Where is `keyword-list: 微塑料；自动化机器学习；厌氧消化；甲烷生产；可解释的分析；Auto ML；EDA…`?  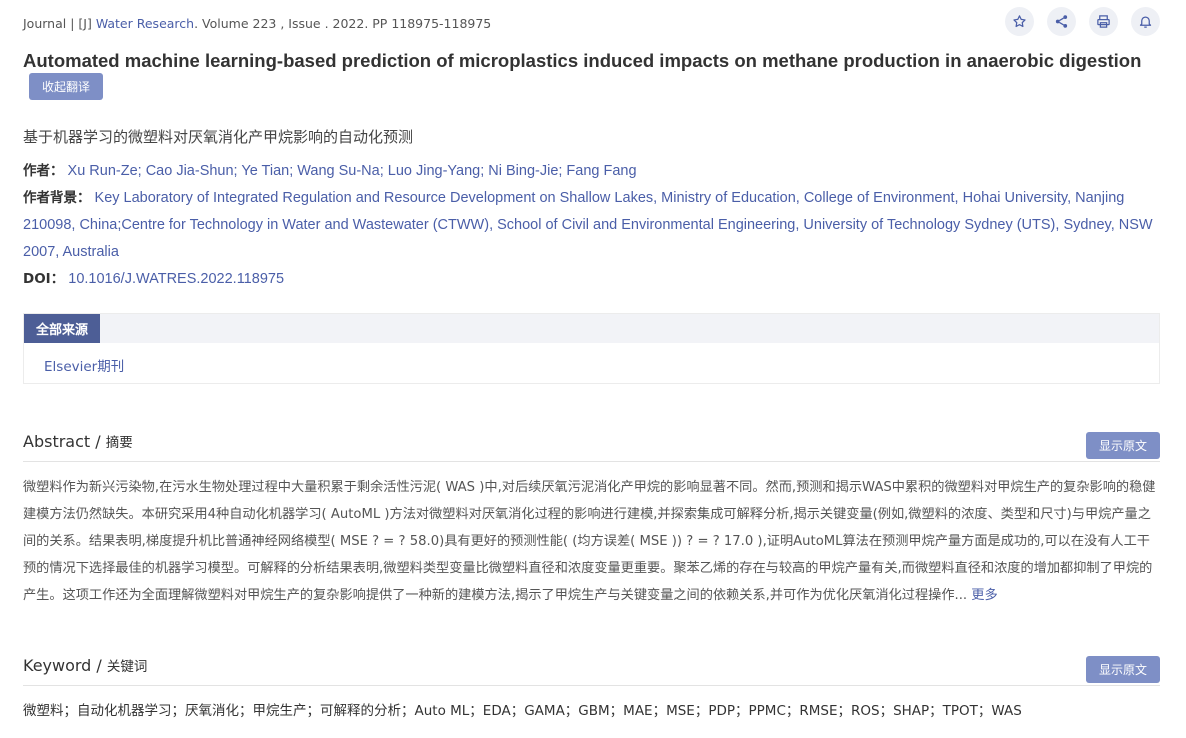 keyword-list: 微塑料；自动化机器学习；厌氧消化；甲烷生产；可解释的分析；Auto ML；EDA… is located at coordinates (522, 711).